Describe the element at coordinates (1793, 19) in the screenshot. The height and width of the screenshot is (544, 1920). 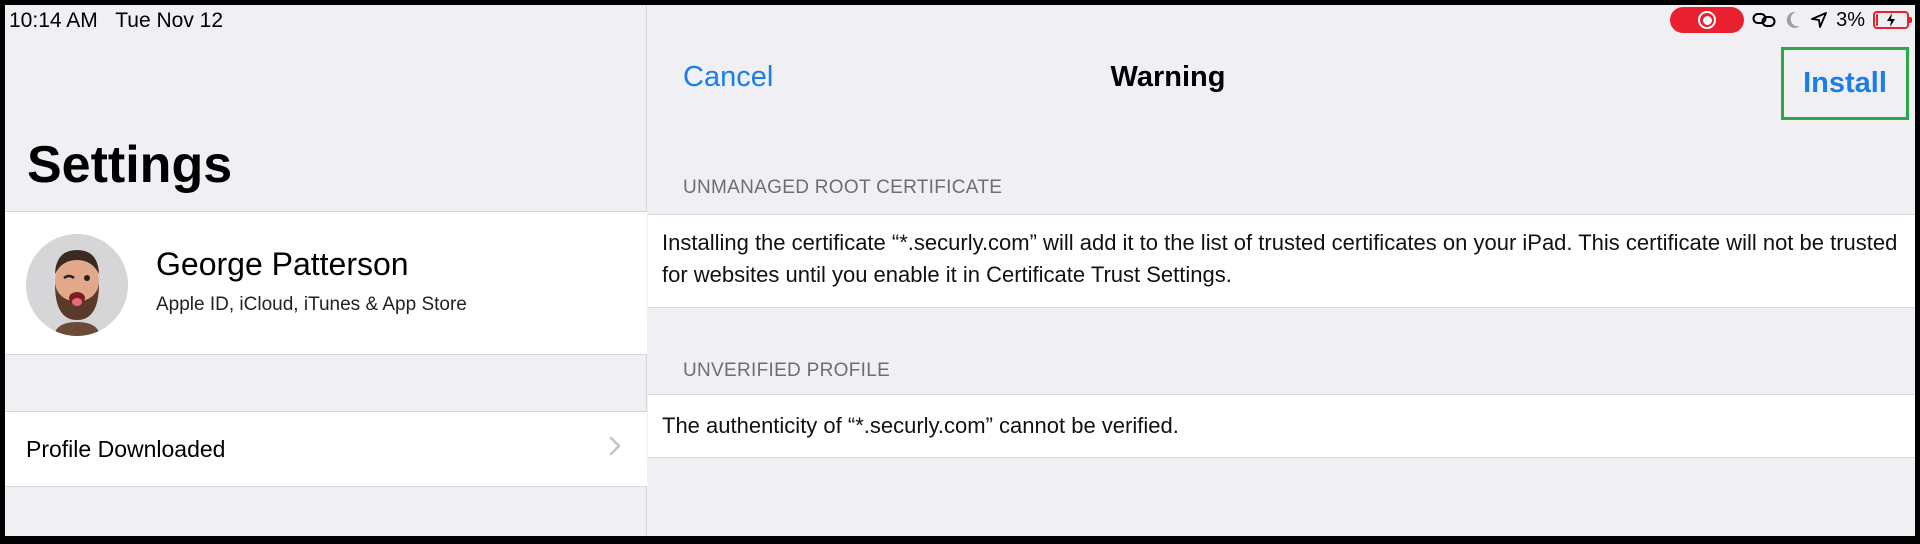
I see `moon-icon` at that location.